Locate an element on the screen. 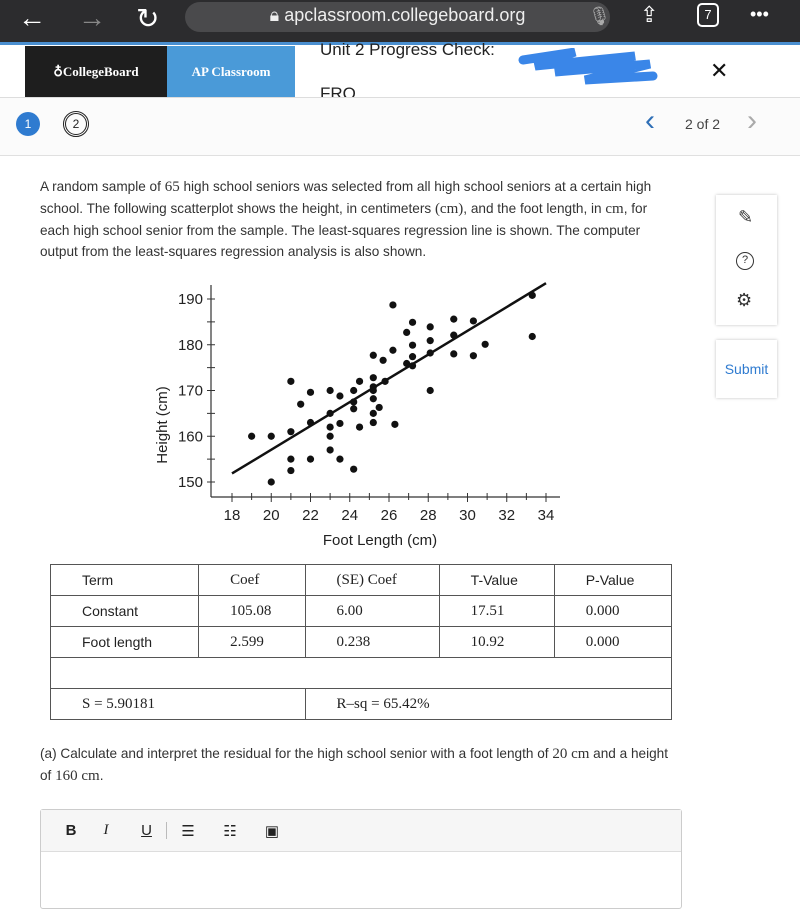  settings-icon: ⚙︎ is located at coordinates (744, 300).